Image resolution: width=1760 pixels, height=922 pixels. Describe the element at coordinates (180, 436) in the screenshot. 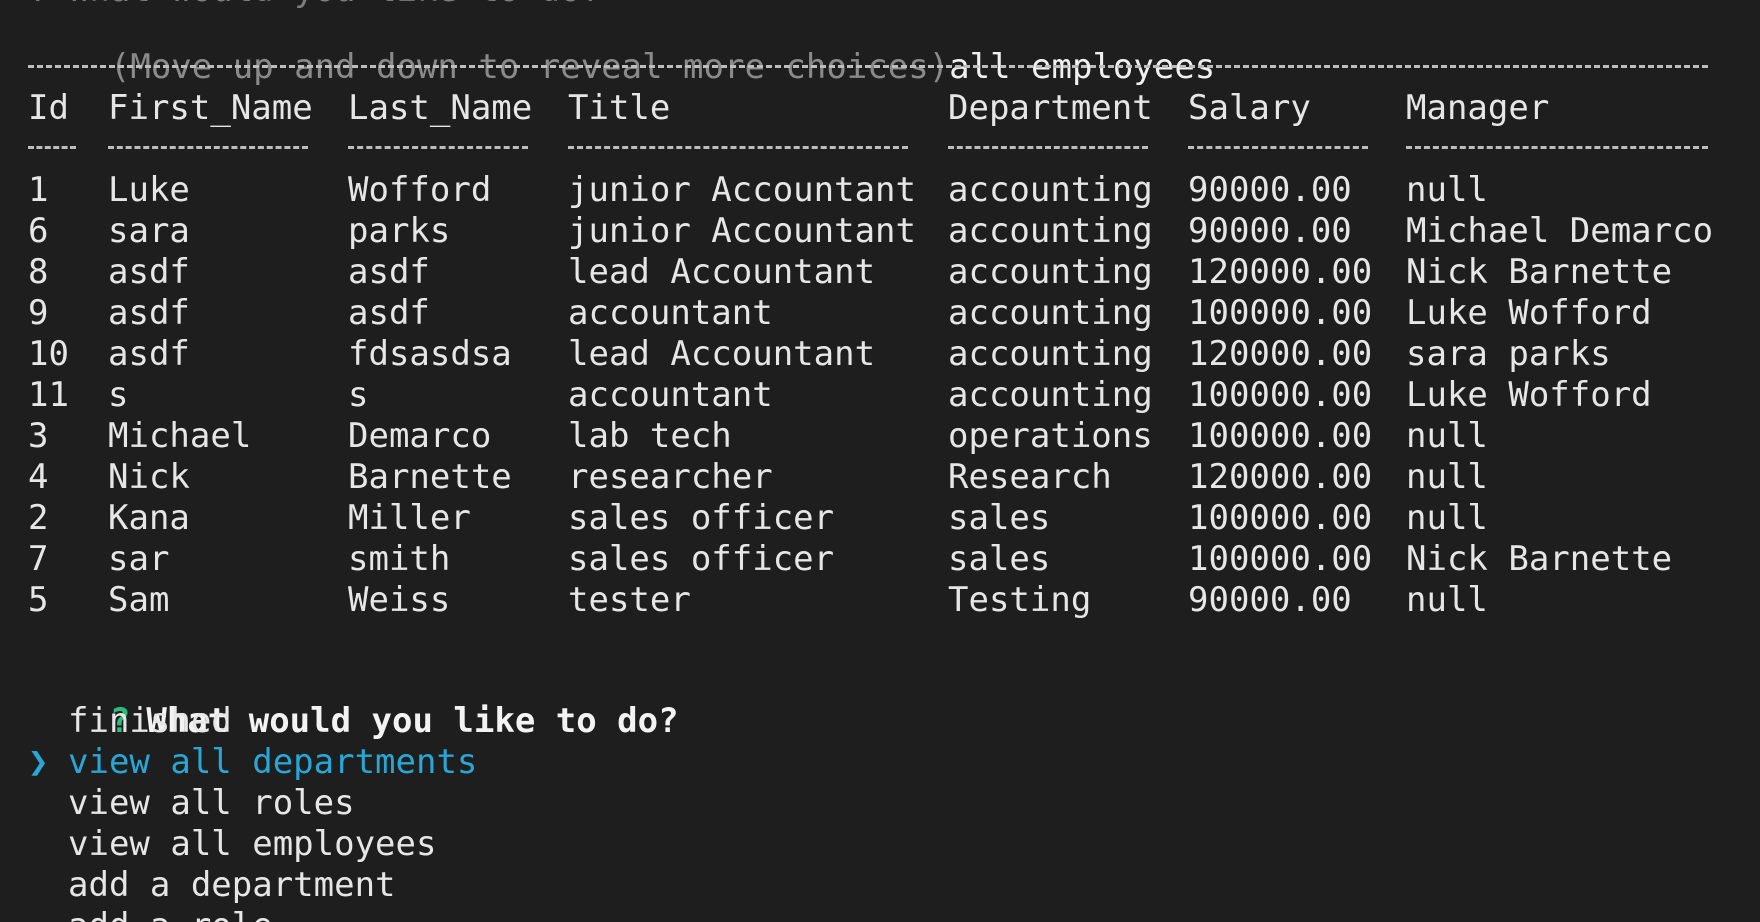

I see `cell-first-name: Michael` at that location.